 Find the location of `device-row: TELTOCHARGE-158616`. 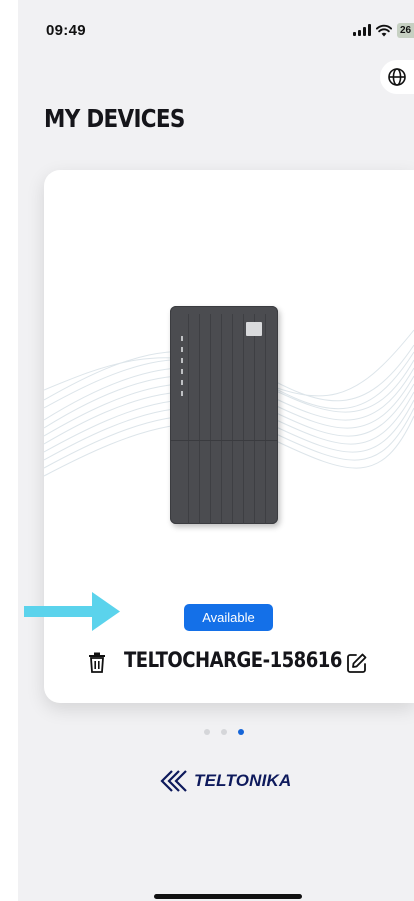

device-row: TELTOCHARGE-158616 is located at coordinates (229, 664).